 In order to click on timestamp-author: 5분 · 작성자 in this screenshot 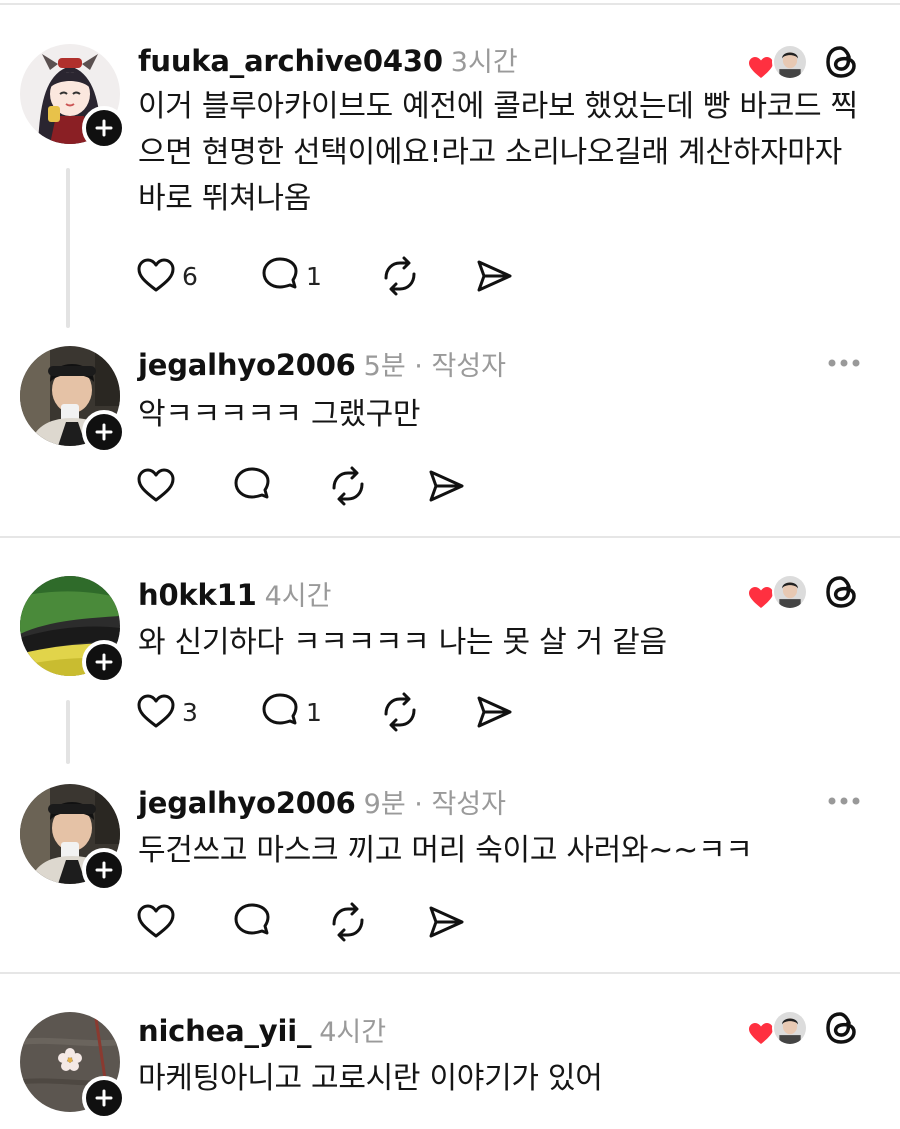, I will do `click(434, 366)`.